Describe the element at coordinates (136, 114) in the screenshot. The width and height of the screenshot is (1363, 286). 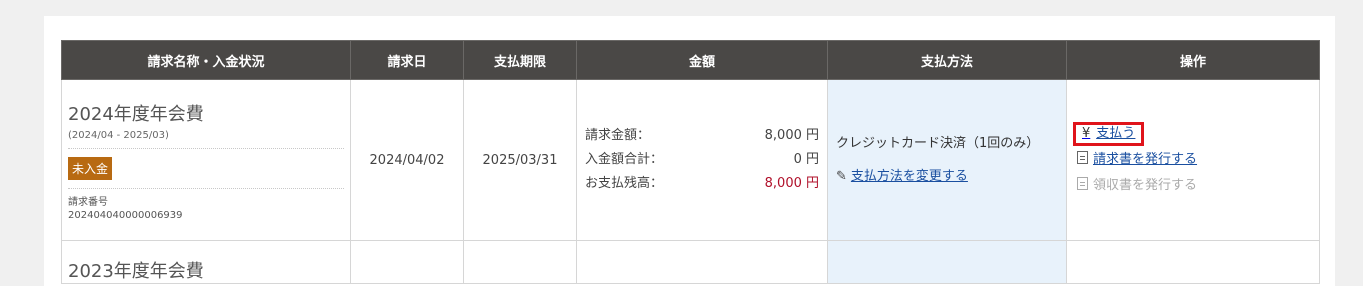
I see `invoice-title: 2024年度年会費` at that location.